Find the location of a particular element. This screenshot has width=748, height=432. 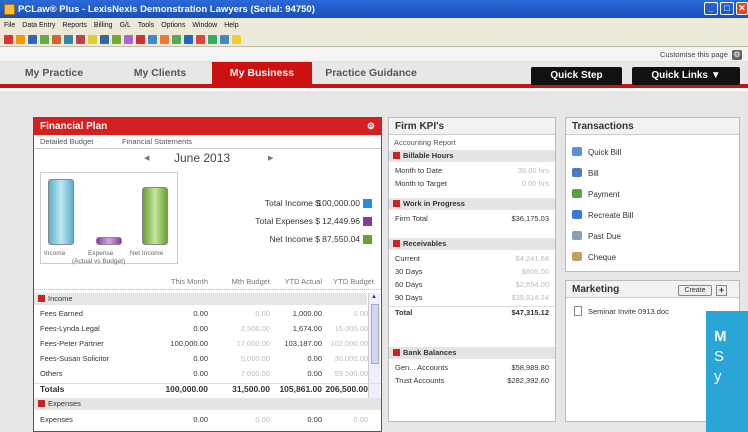

recreate-bill-link: Recreate Bill is located at coordinates (602, 215).